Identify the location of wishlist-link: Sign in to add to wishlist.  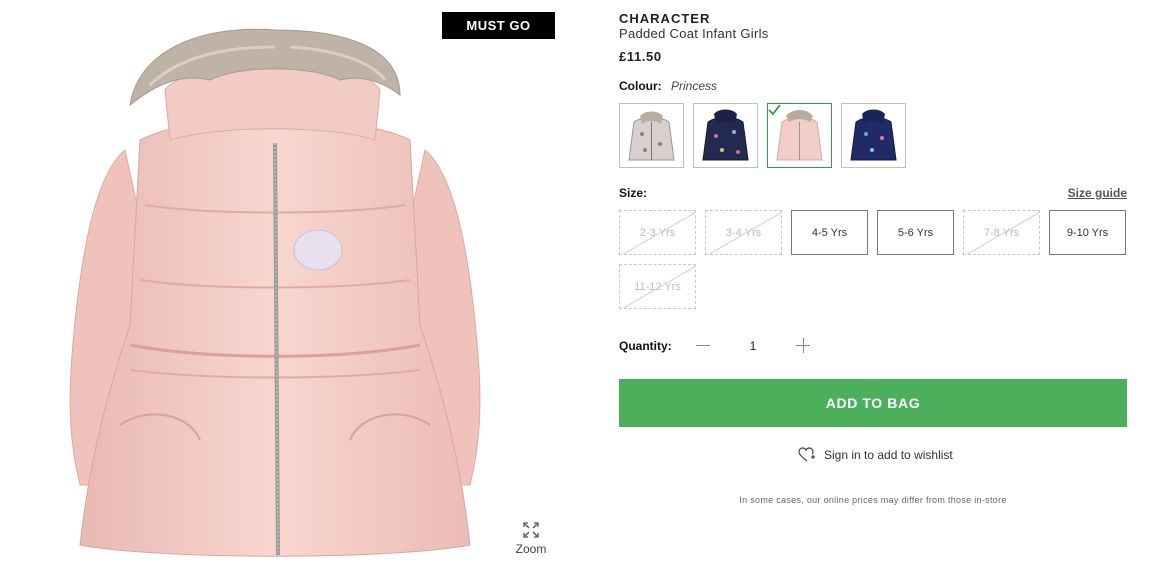
(875, 455).